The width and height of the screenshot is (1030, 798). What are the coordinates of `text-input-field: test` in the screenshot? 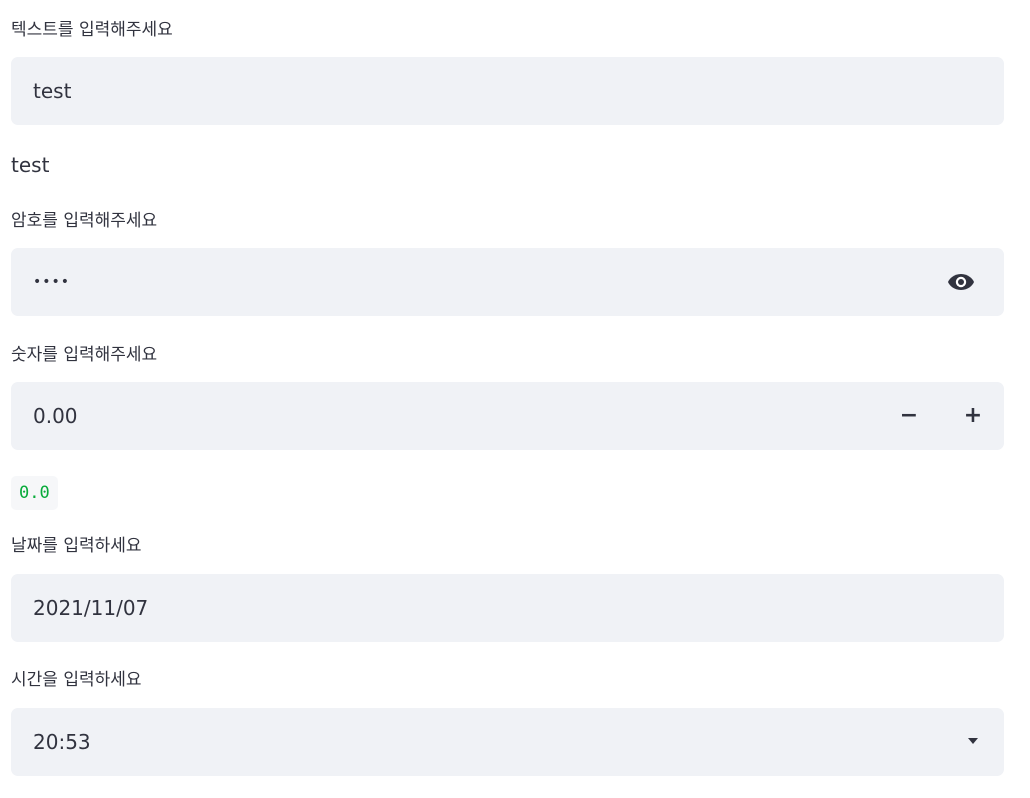 It's located at (507, 91).